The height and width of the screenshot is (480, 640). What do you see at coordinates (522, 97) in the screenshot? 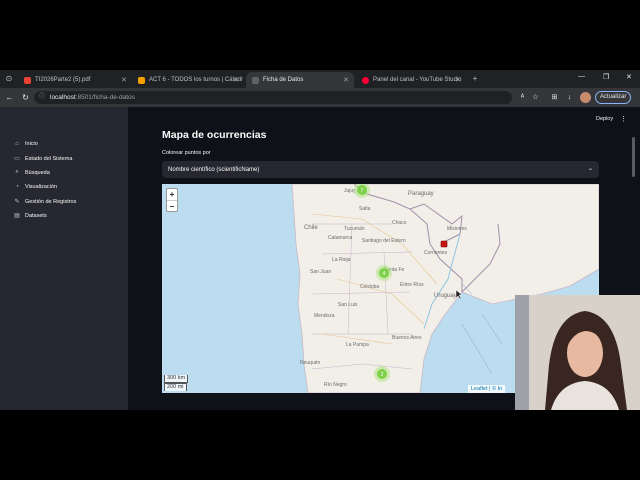
I see `translate-icon: ᴬ` at bounding box center [522, 97].